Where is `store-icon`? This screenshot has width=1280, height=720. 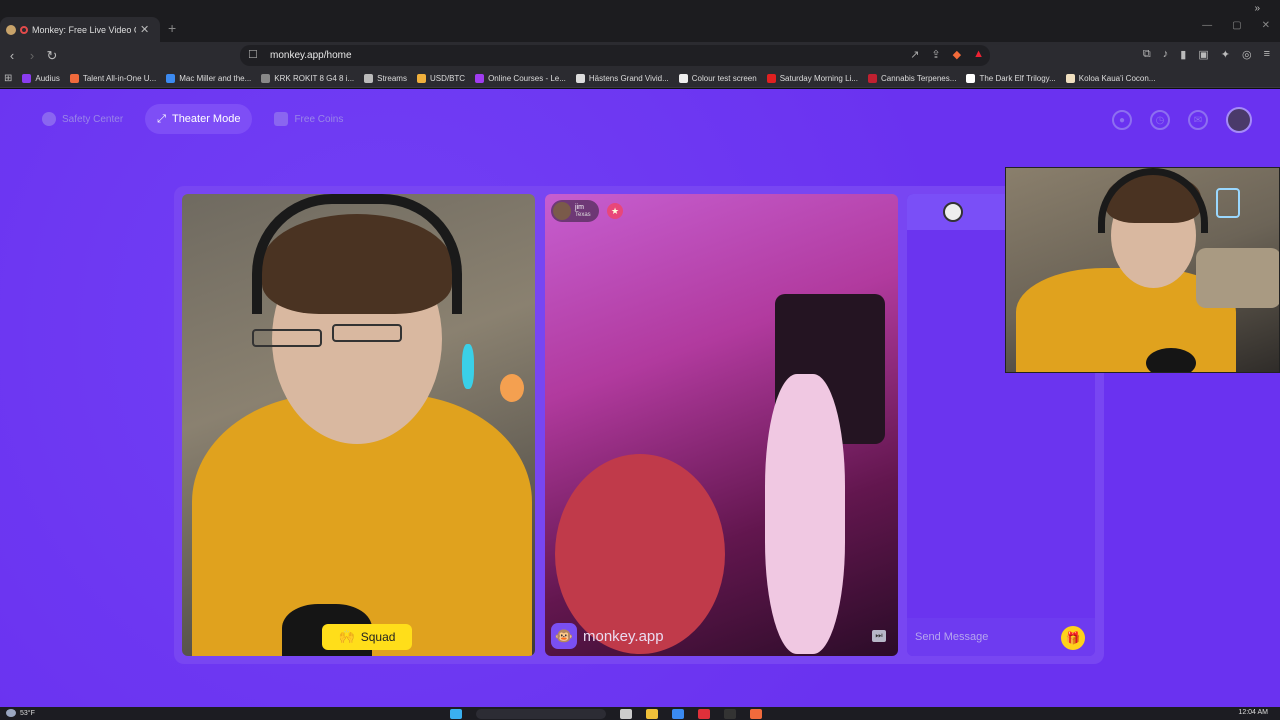 store-icon is located at coordinates (678, 714).